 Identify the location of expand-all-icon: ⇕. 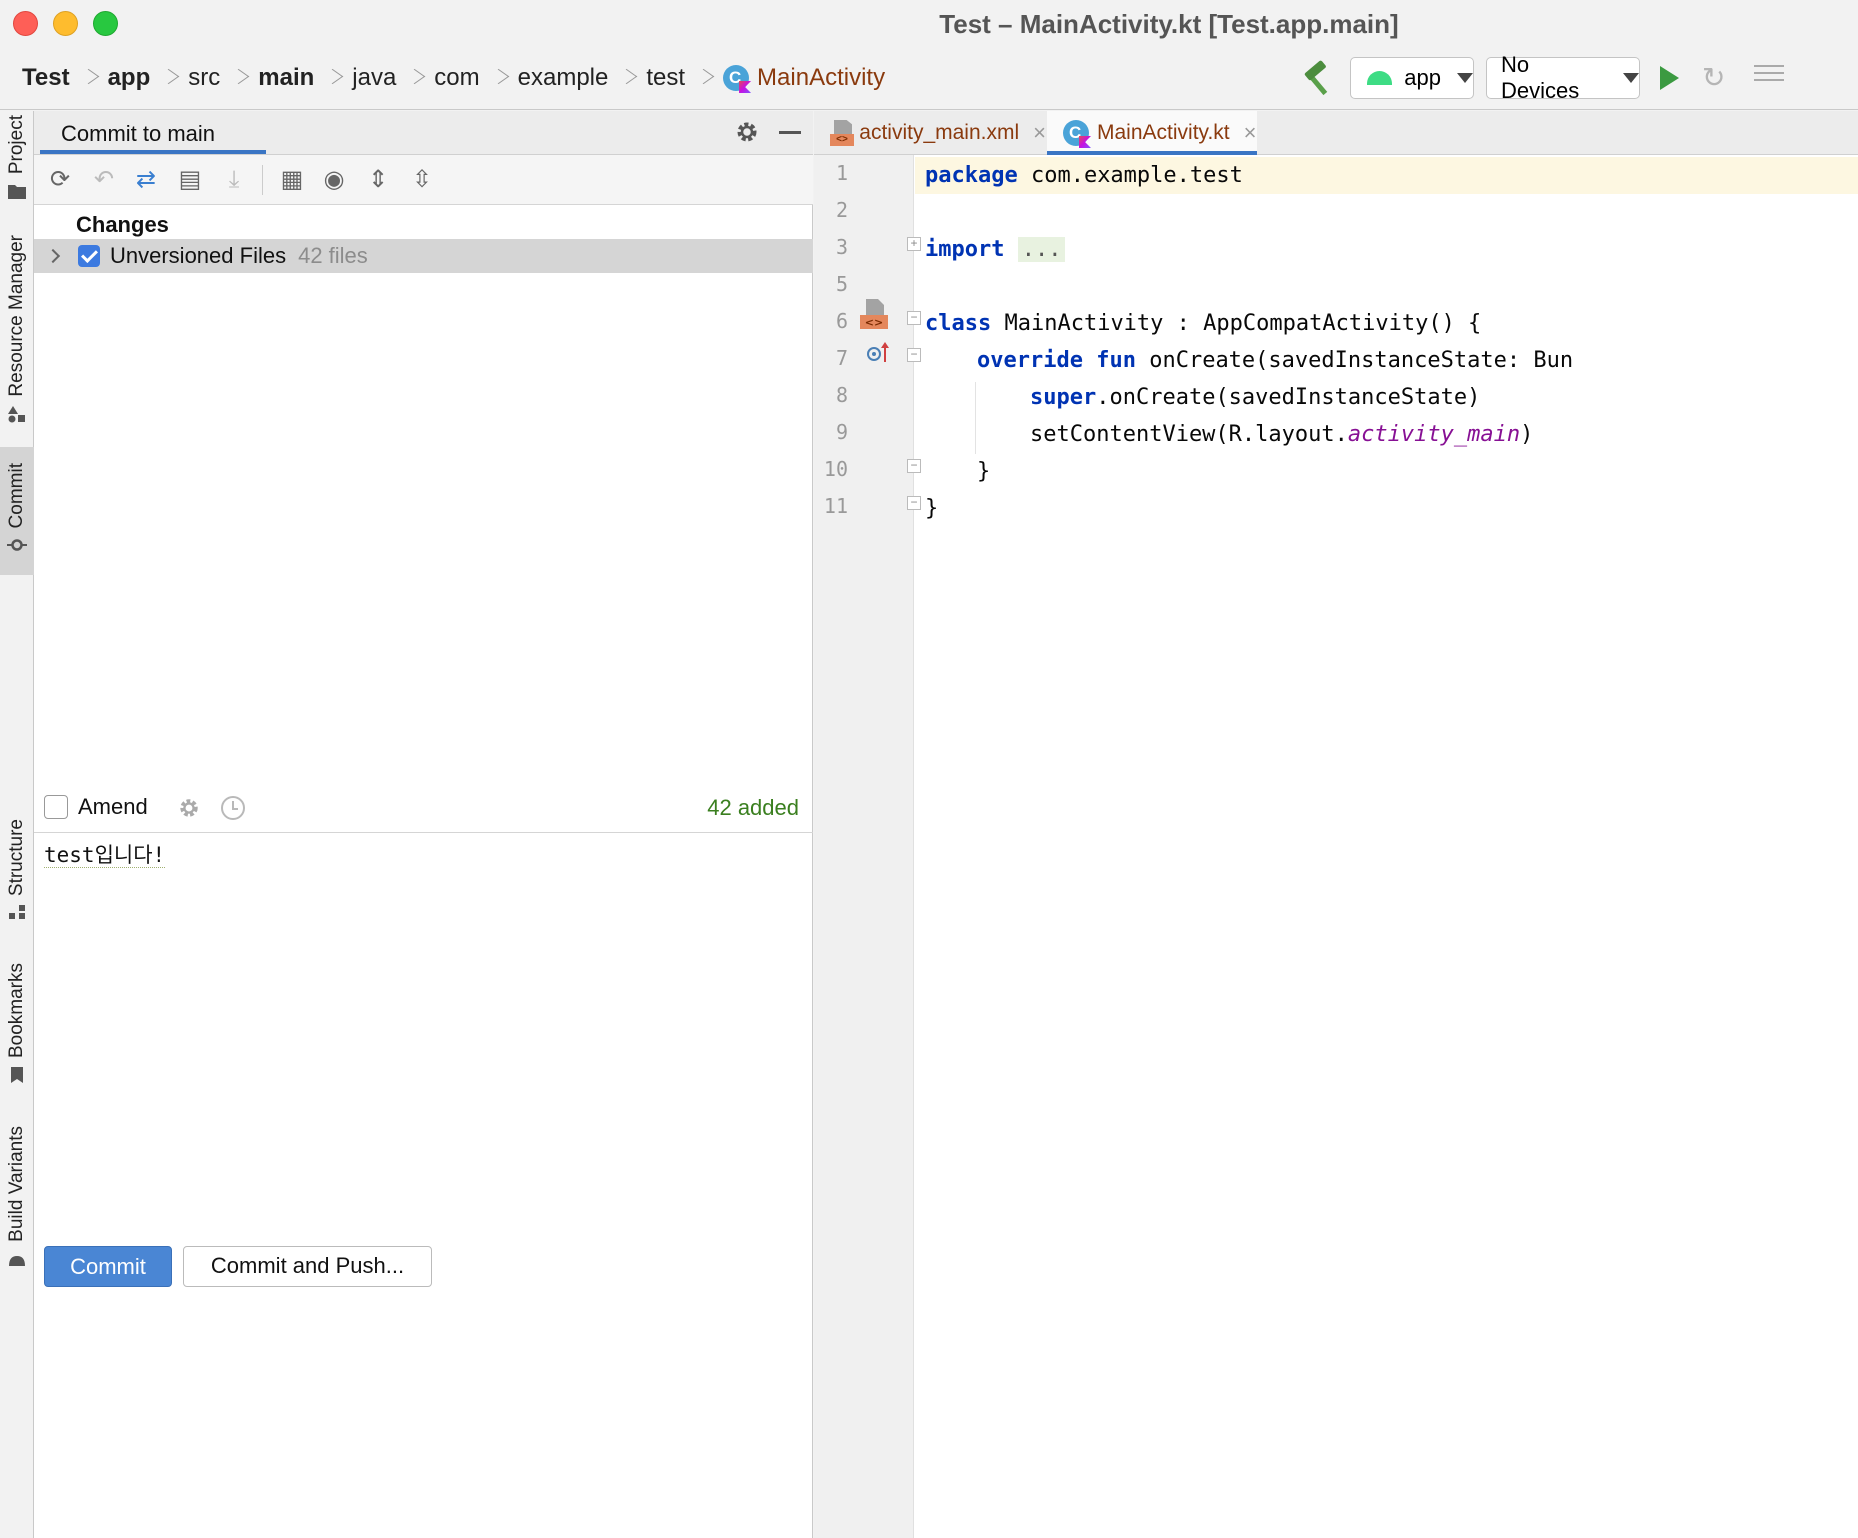
(378, 180).